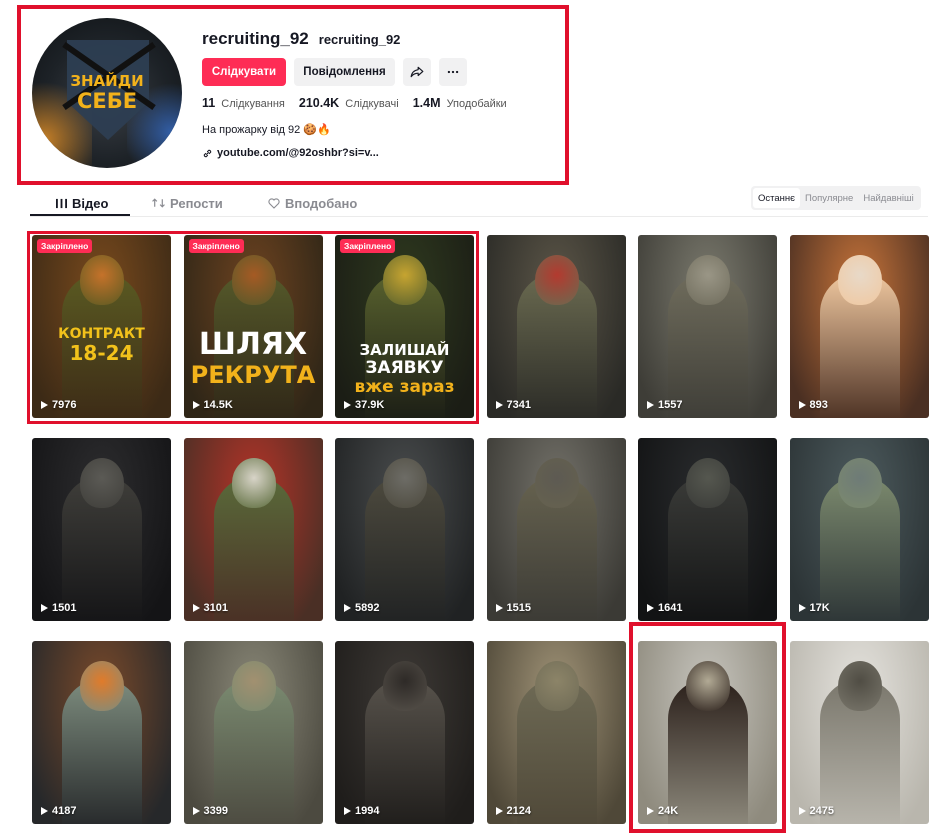 The image size is (940, 835). What do you see at coordinates (668, 811) in the screenshot?
I see `view-count-value: 24K` at bounding box center [668, 811].